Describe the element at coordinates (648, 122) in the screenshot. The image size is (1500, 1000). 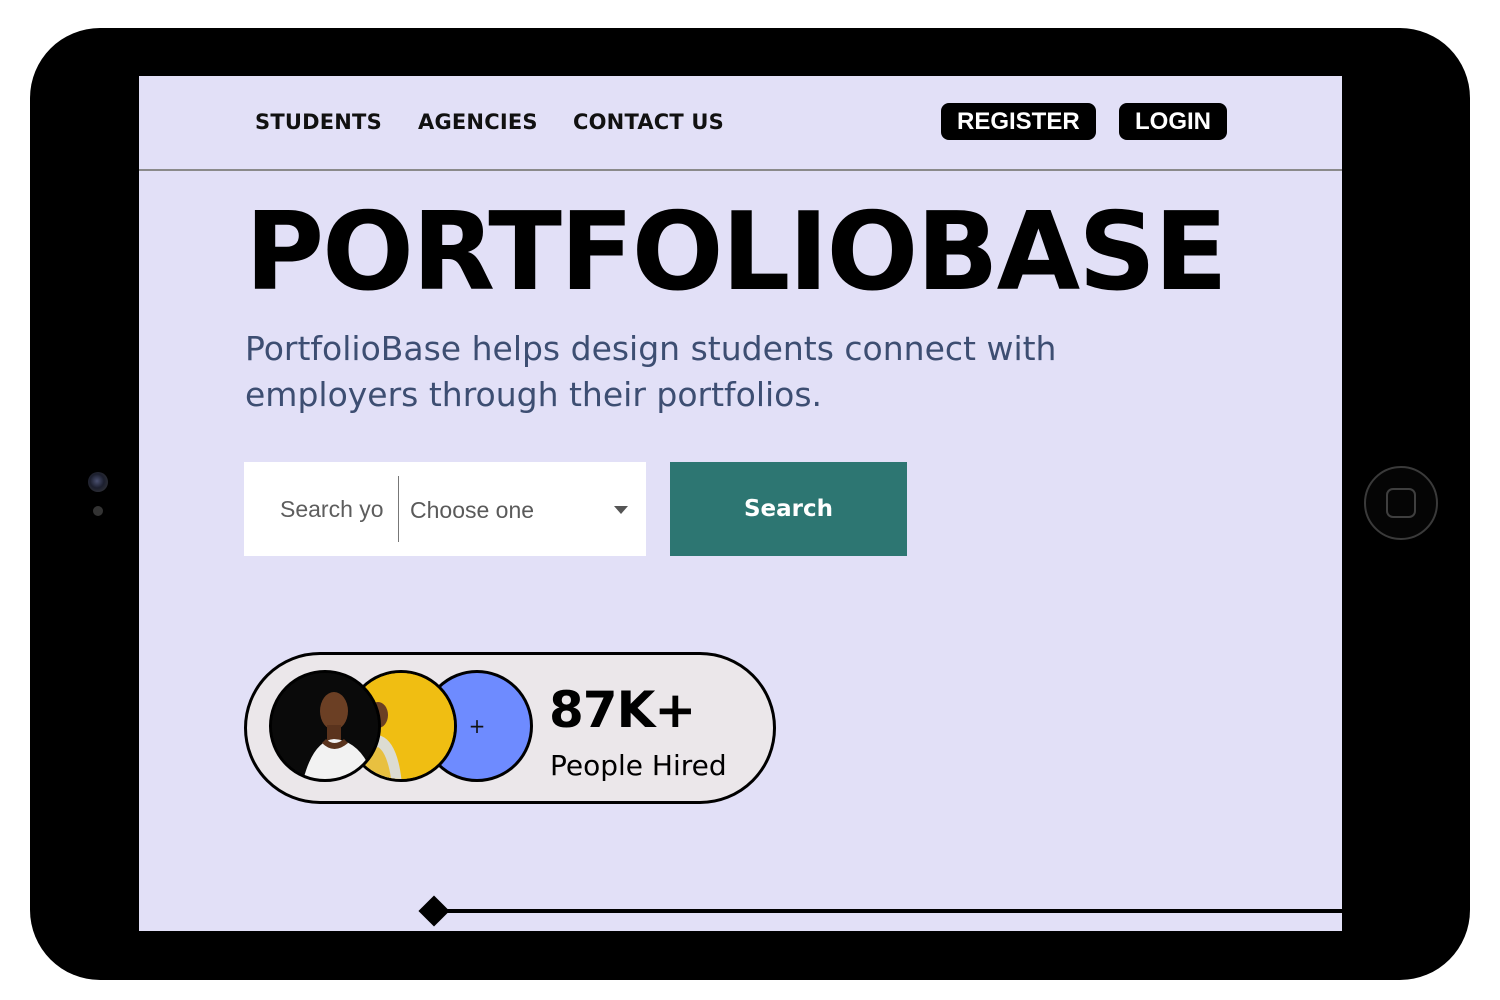
I see `nav-link-contact-us: CONTACT US` at that location.